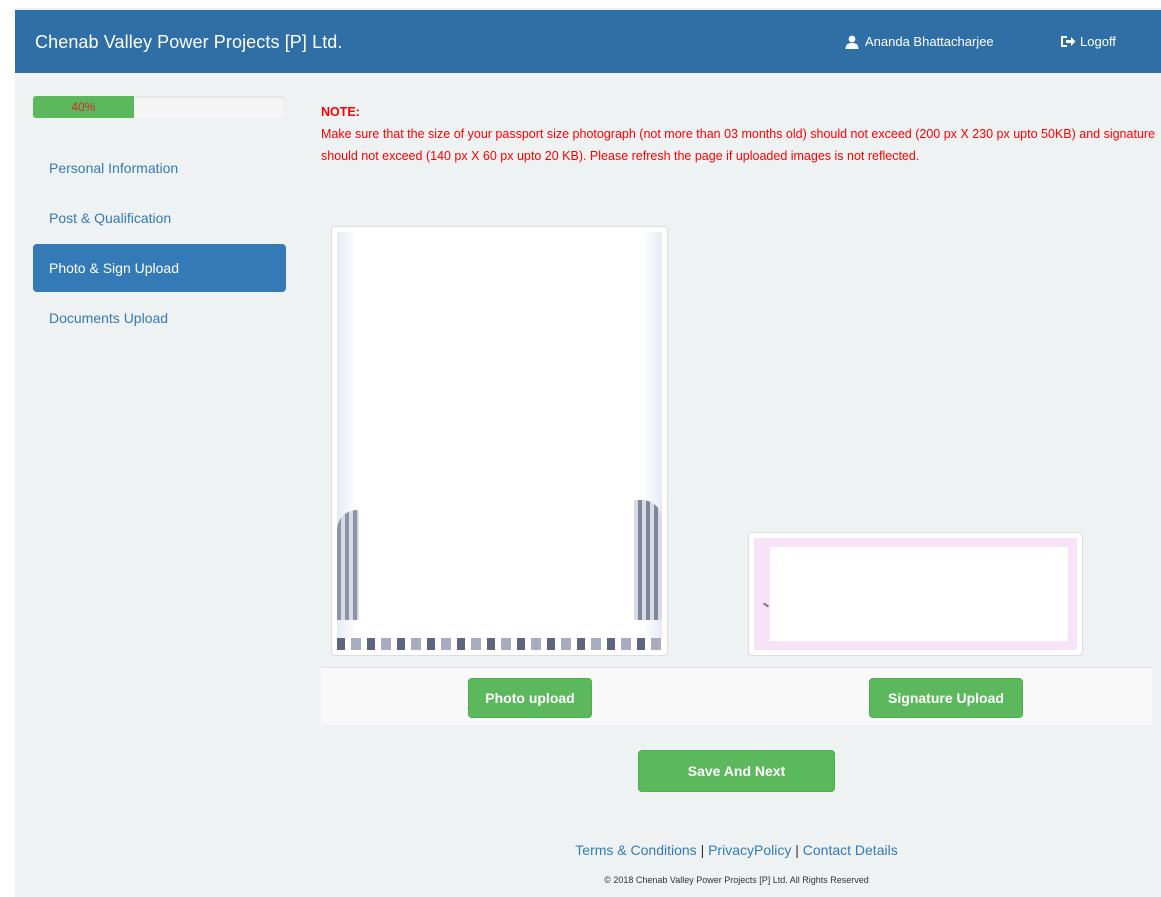 The image size is (1161, 897). I want to click on photo-detail-left, so click(348, 565).